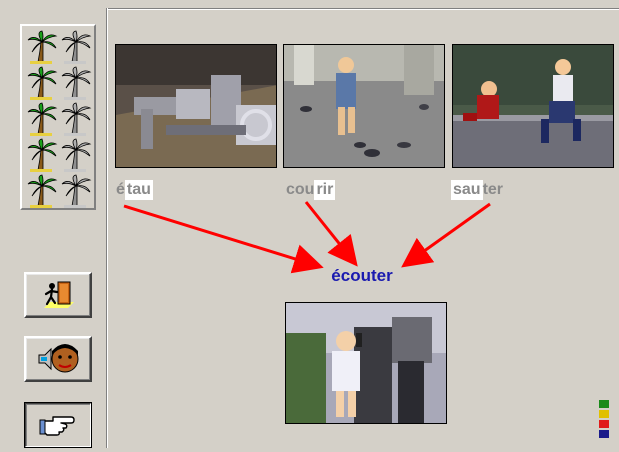 The image size is (619, 452). What do you see at coordinates (446, 235) in the screenshot?
I see `arrow-from-sauter` at bounding box center [446, 235].